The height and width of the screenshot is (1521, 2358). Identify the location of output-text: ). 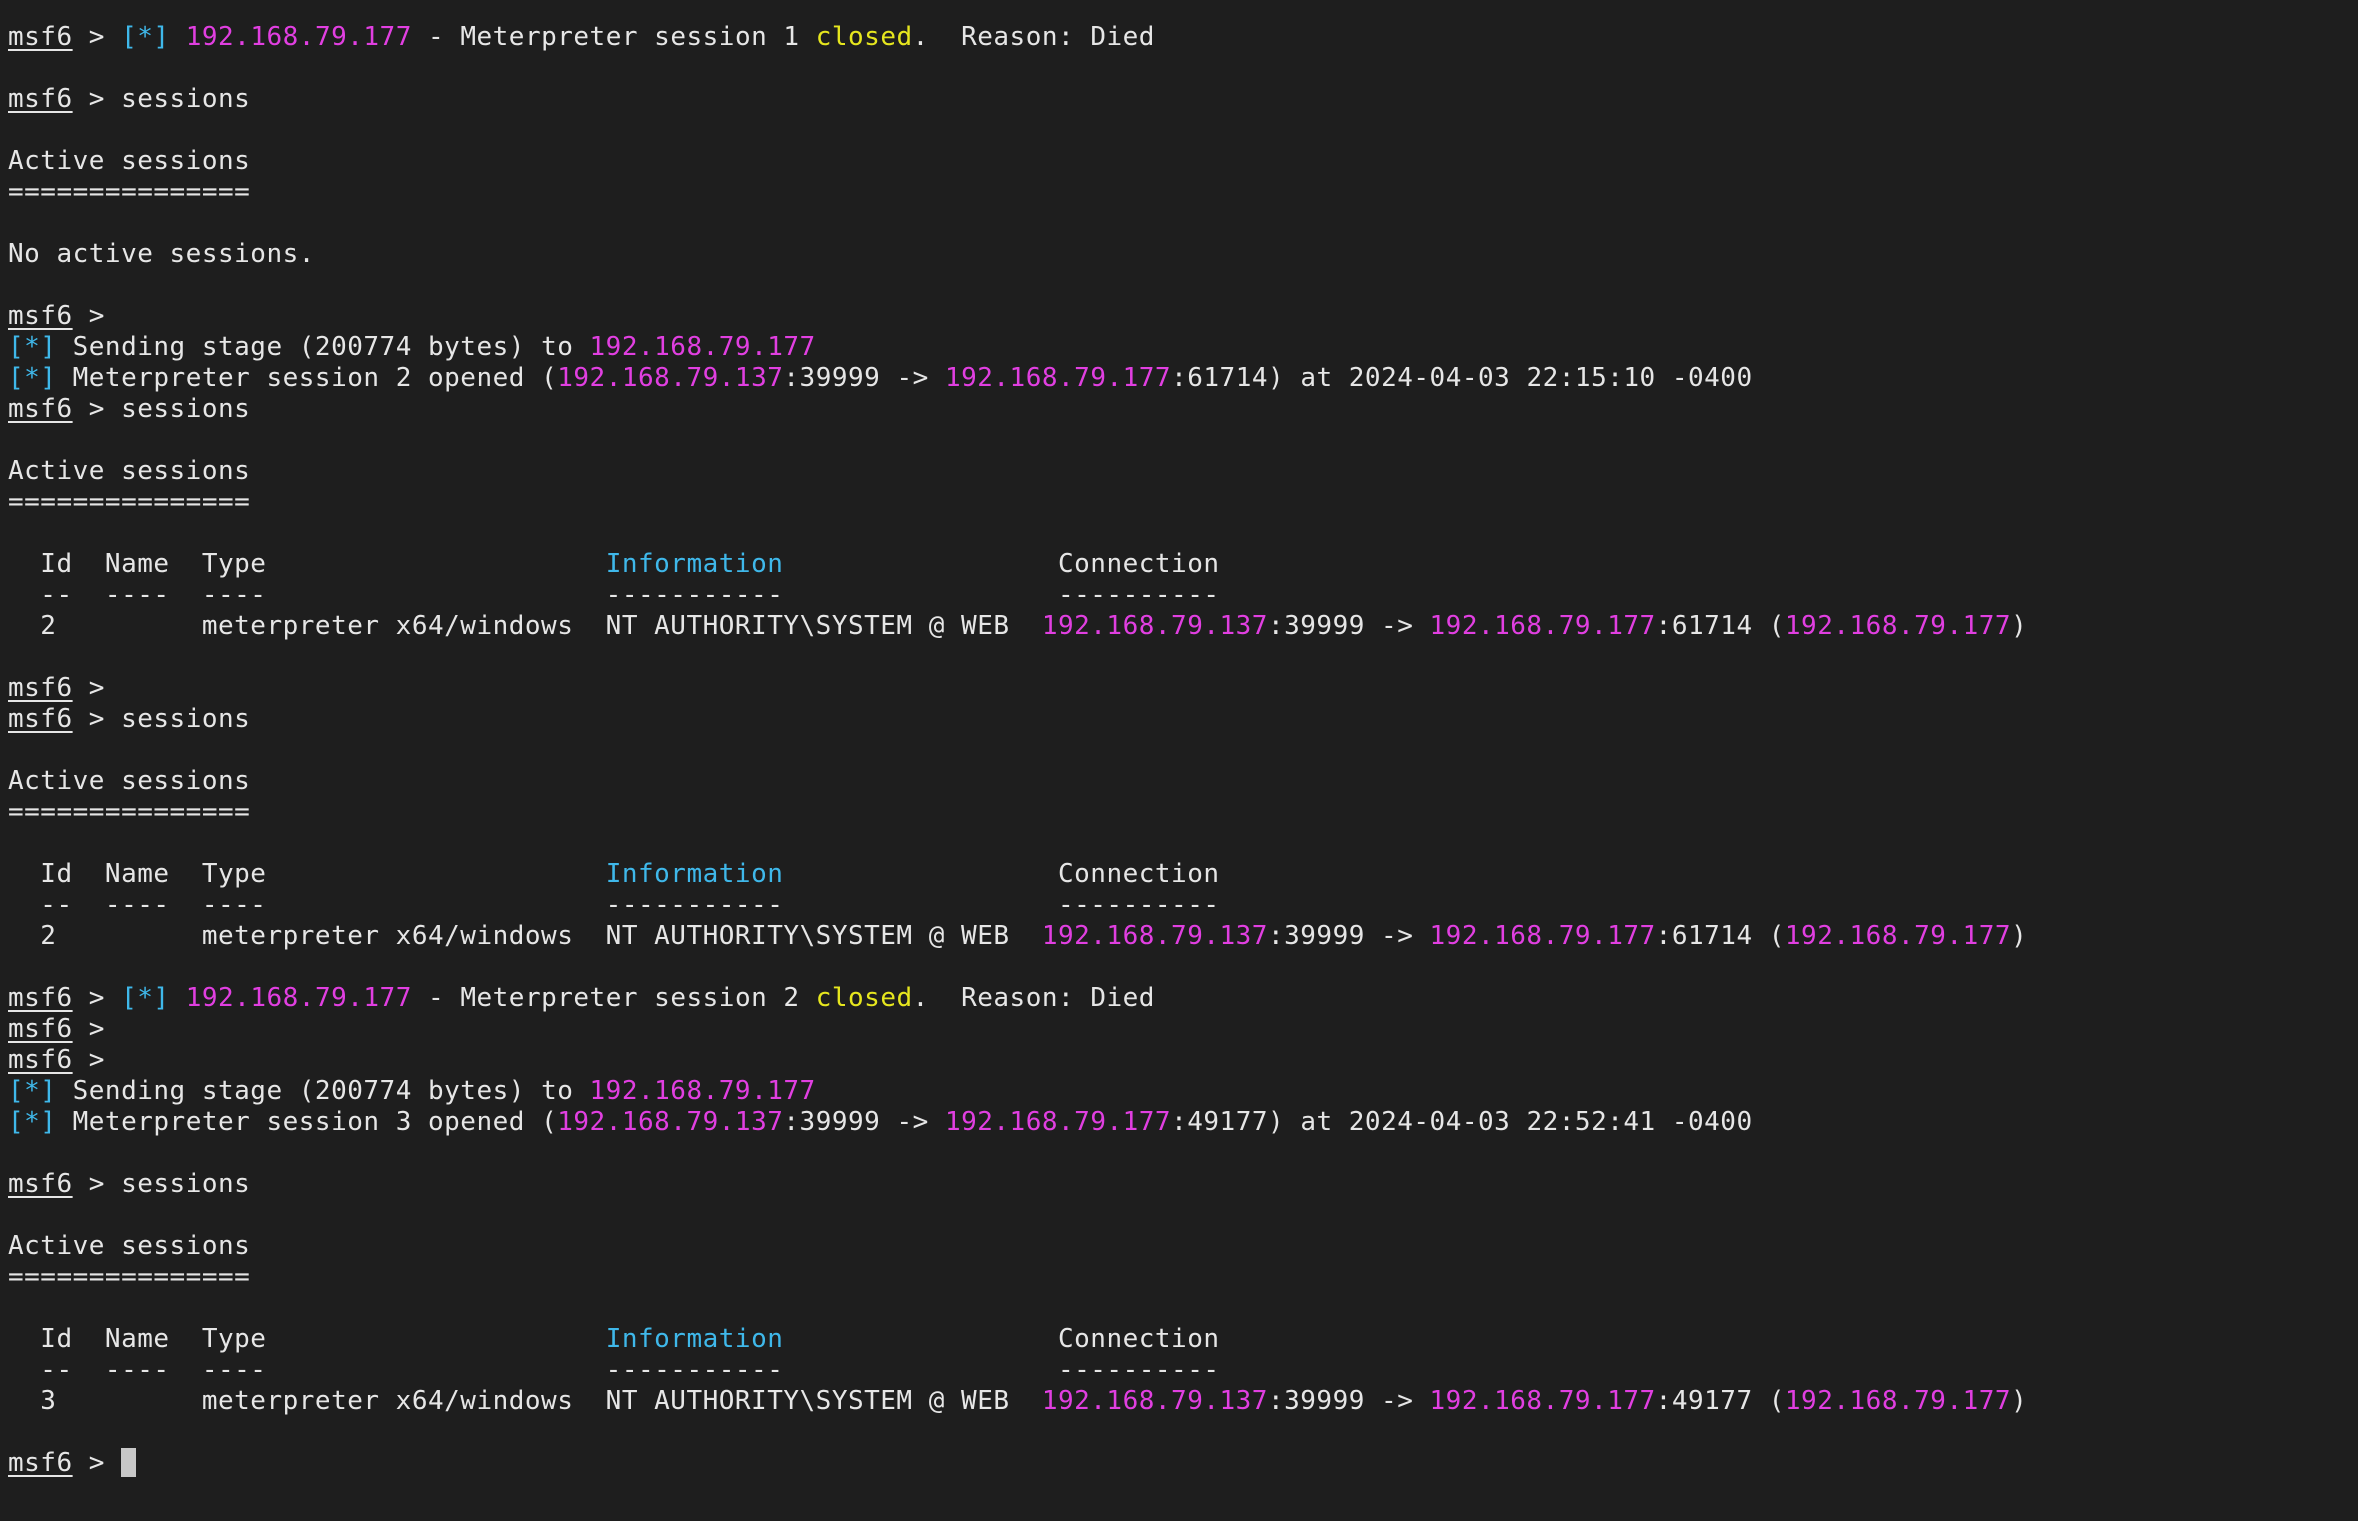
(2019, 1401).